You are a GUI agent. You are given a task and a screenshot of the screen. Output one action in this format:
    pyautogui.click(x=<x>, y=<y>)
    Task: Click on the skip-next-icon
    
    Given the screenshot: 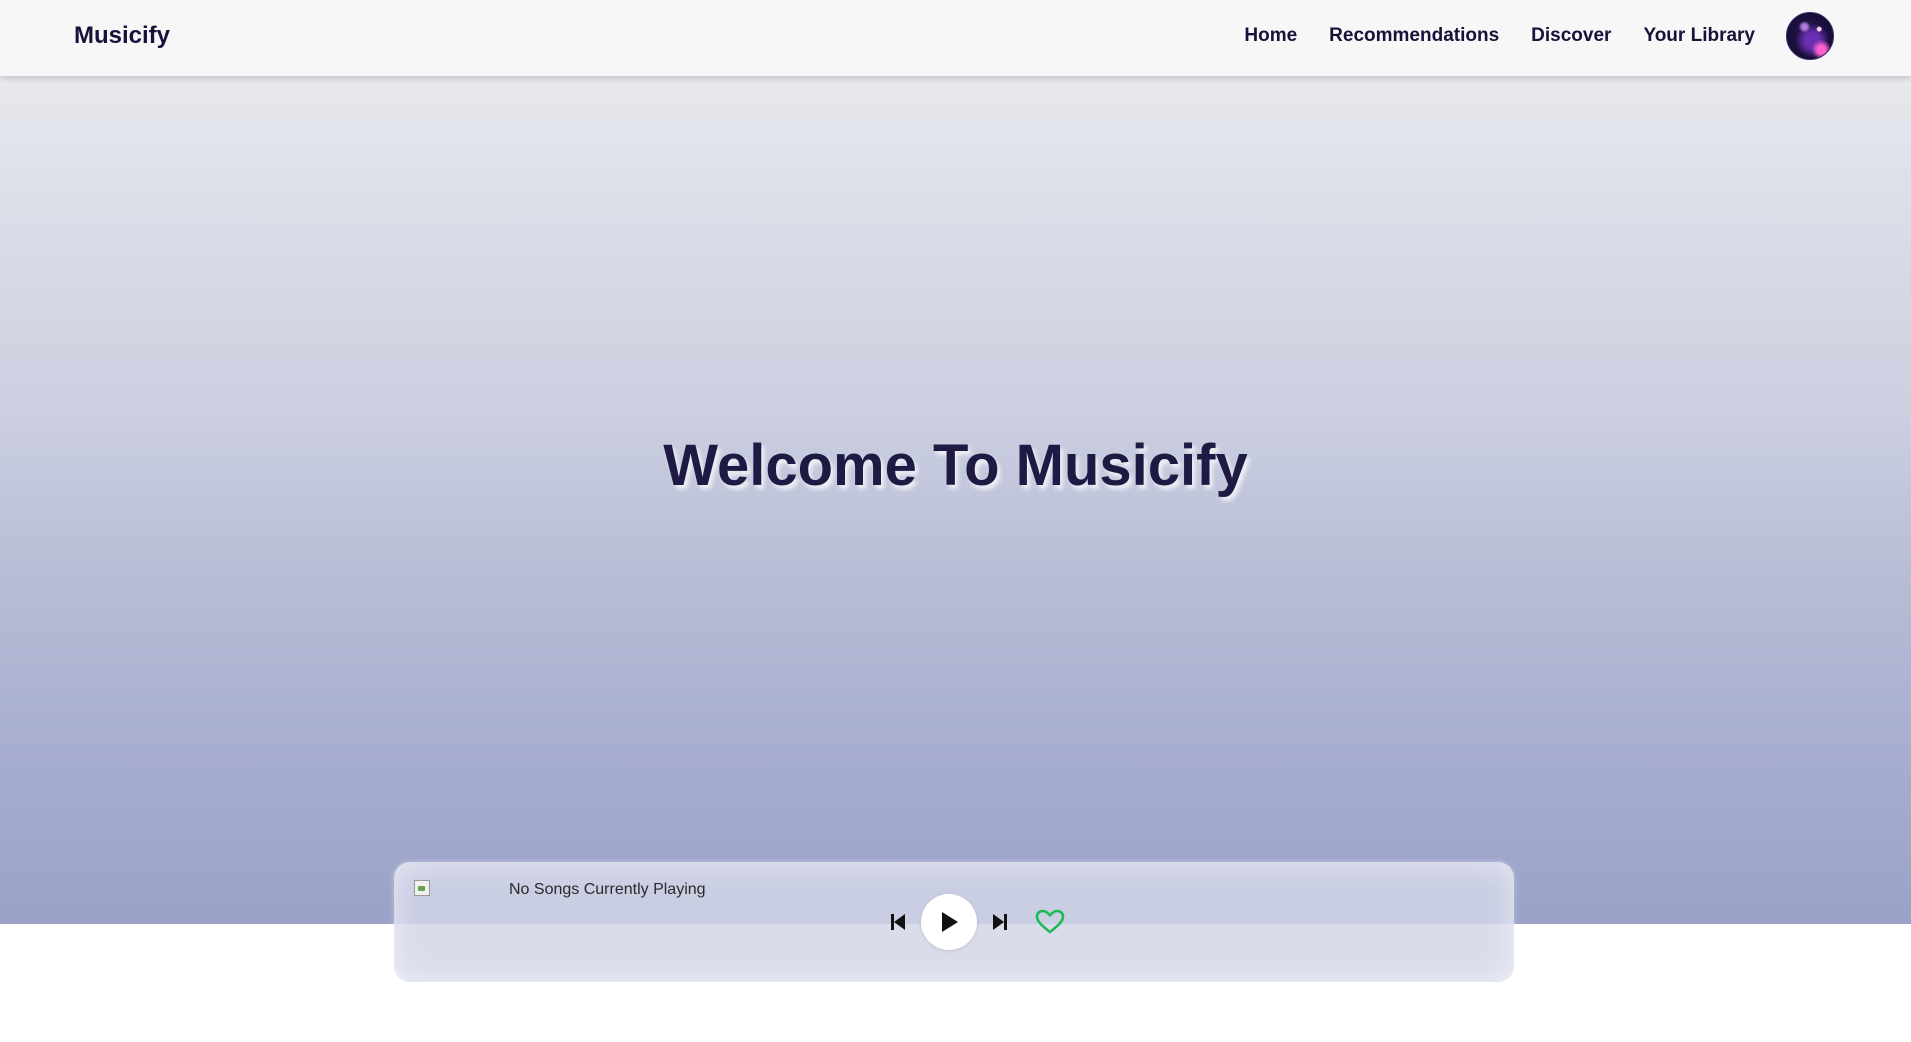 What is the action you would take?
    pyautogui.click(x=1000, y=922)
    